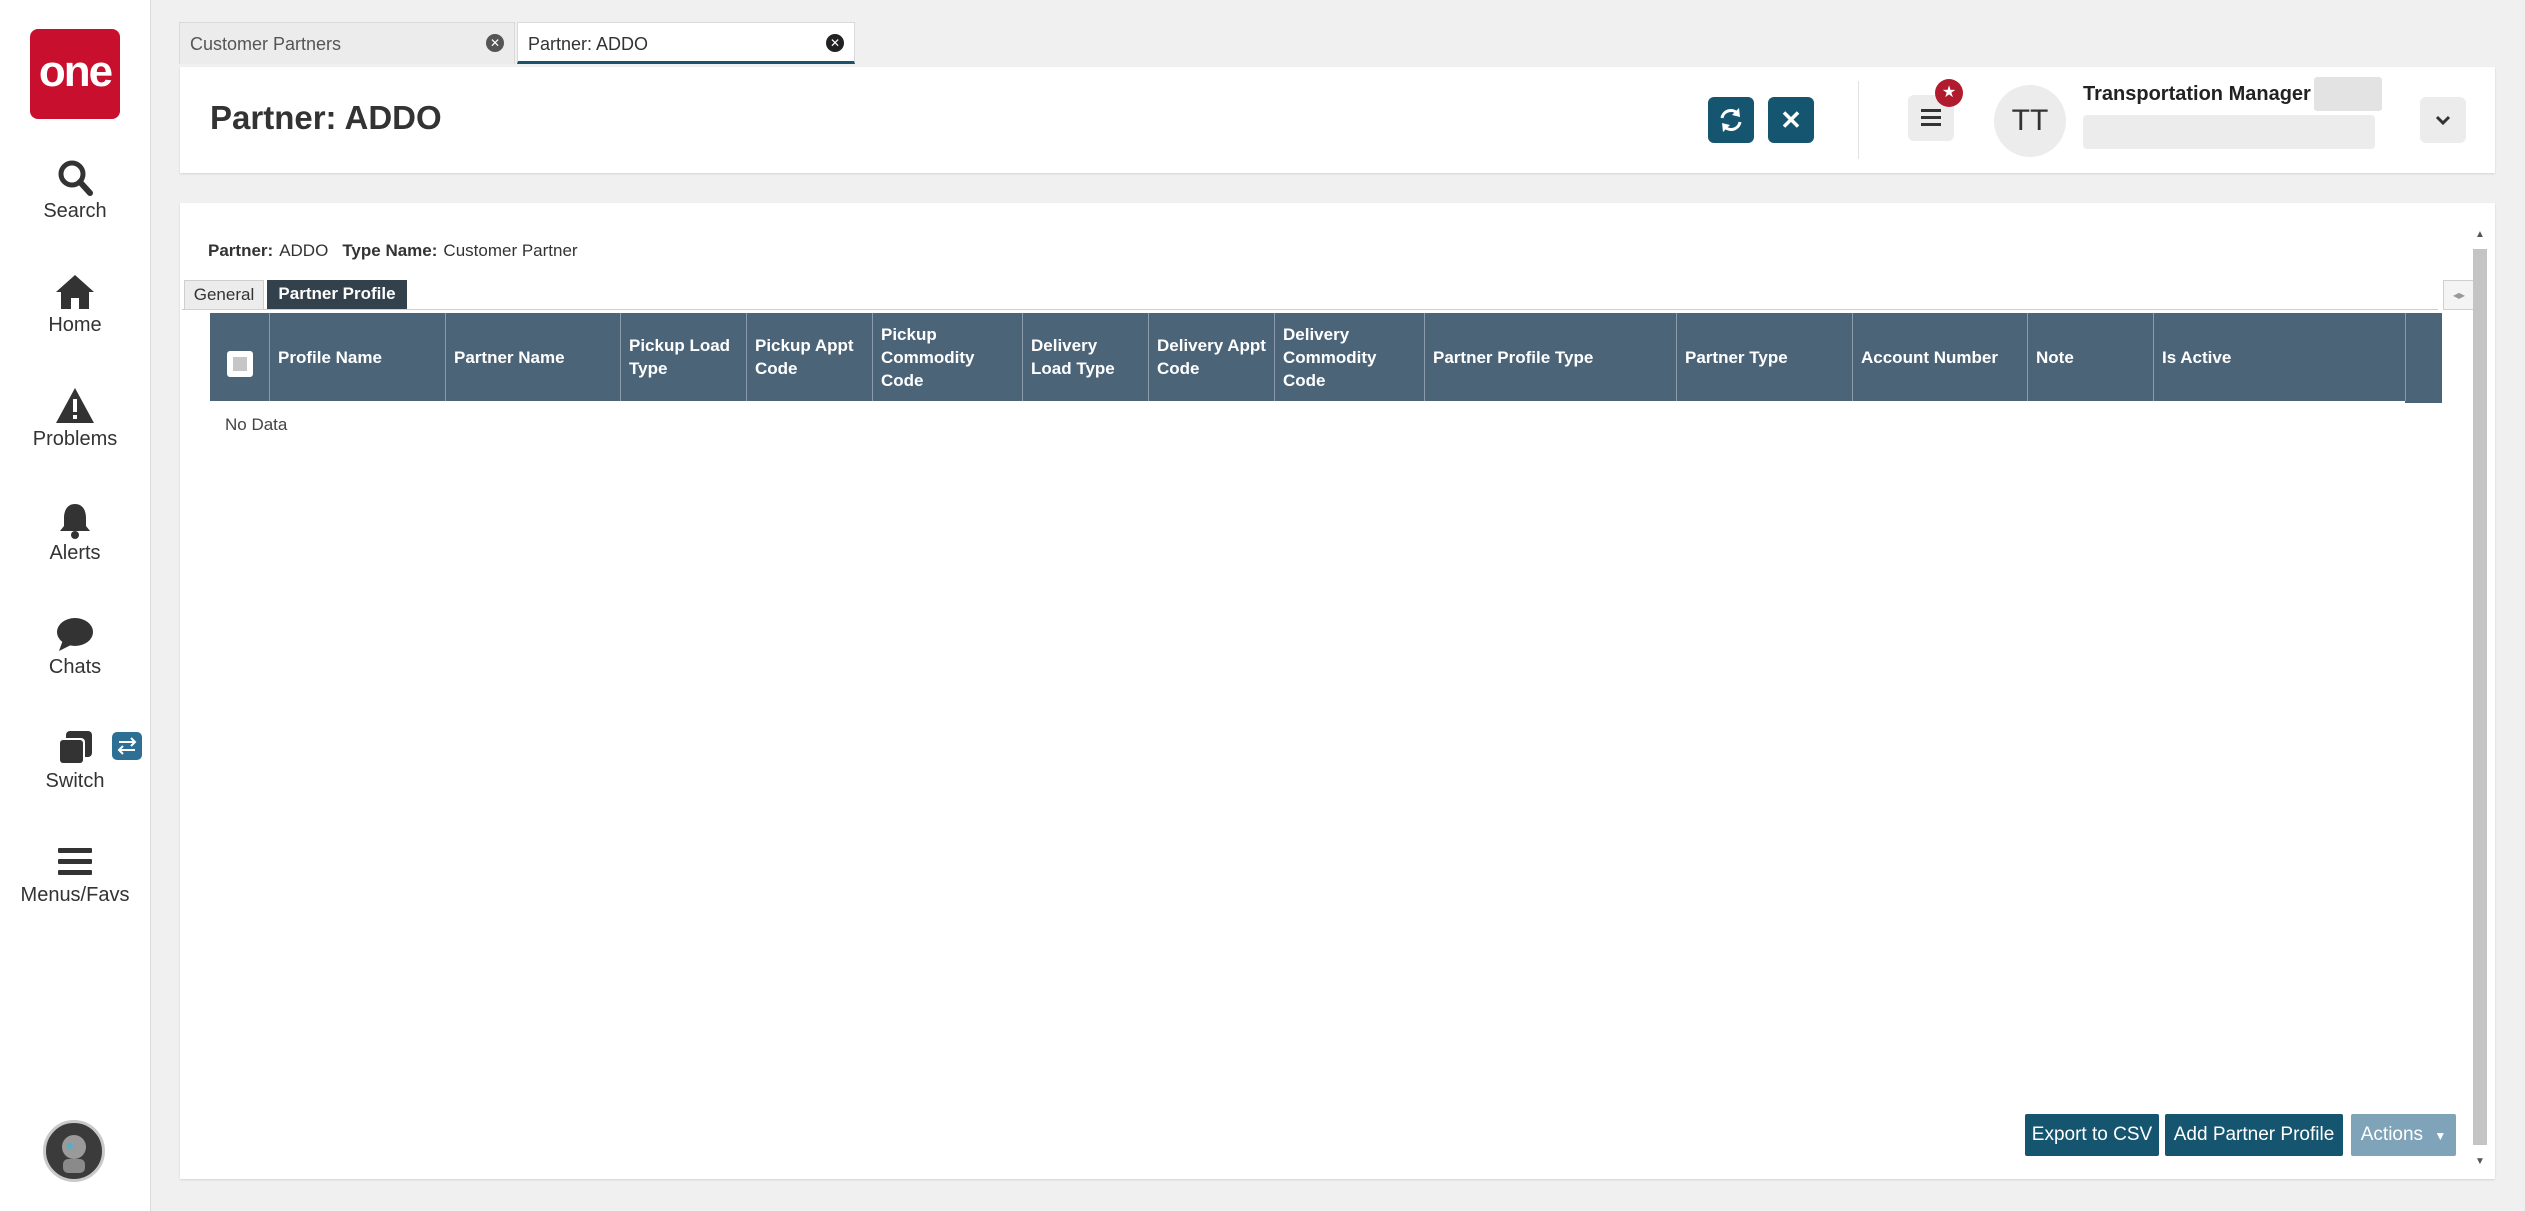  I want to click on nav-alerts: Alerts, so click(75, 532).